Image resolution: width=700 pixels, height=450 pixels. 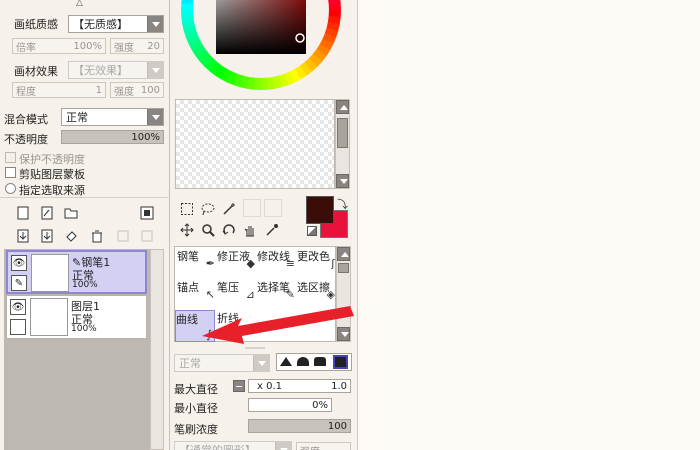 What do you see at coordinates (10, 188) in the screenshot?
I see `selection-source-radio` at bounding box center [10, 188].